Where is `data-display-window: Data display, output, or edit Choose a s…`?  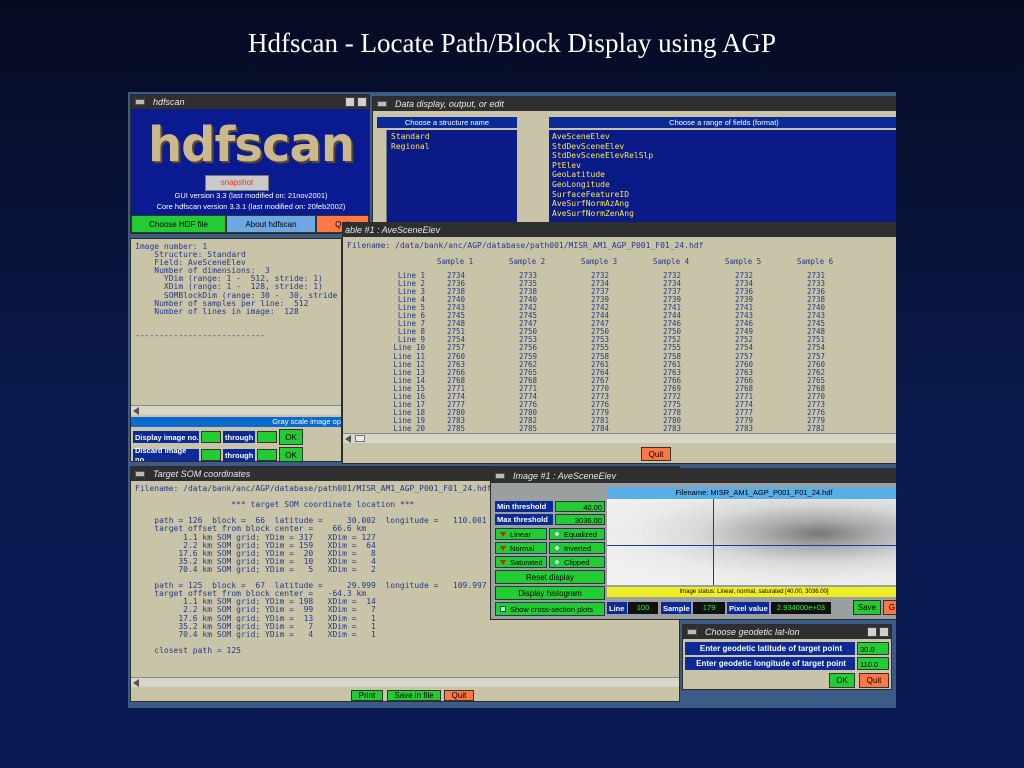 data-display-window: Data display, output, or edit Choose a s… is located at coordinates (634, 160).